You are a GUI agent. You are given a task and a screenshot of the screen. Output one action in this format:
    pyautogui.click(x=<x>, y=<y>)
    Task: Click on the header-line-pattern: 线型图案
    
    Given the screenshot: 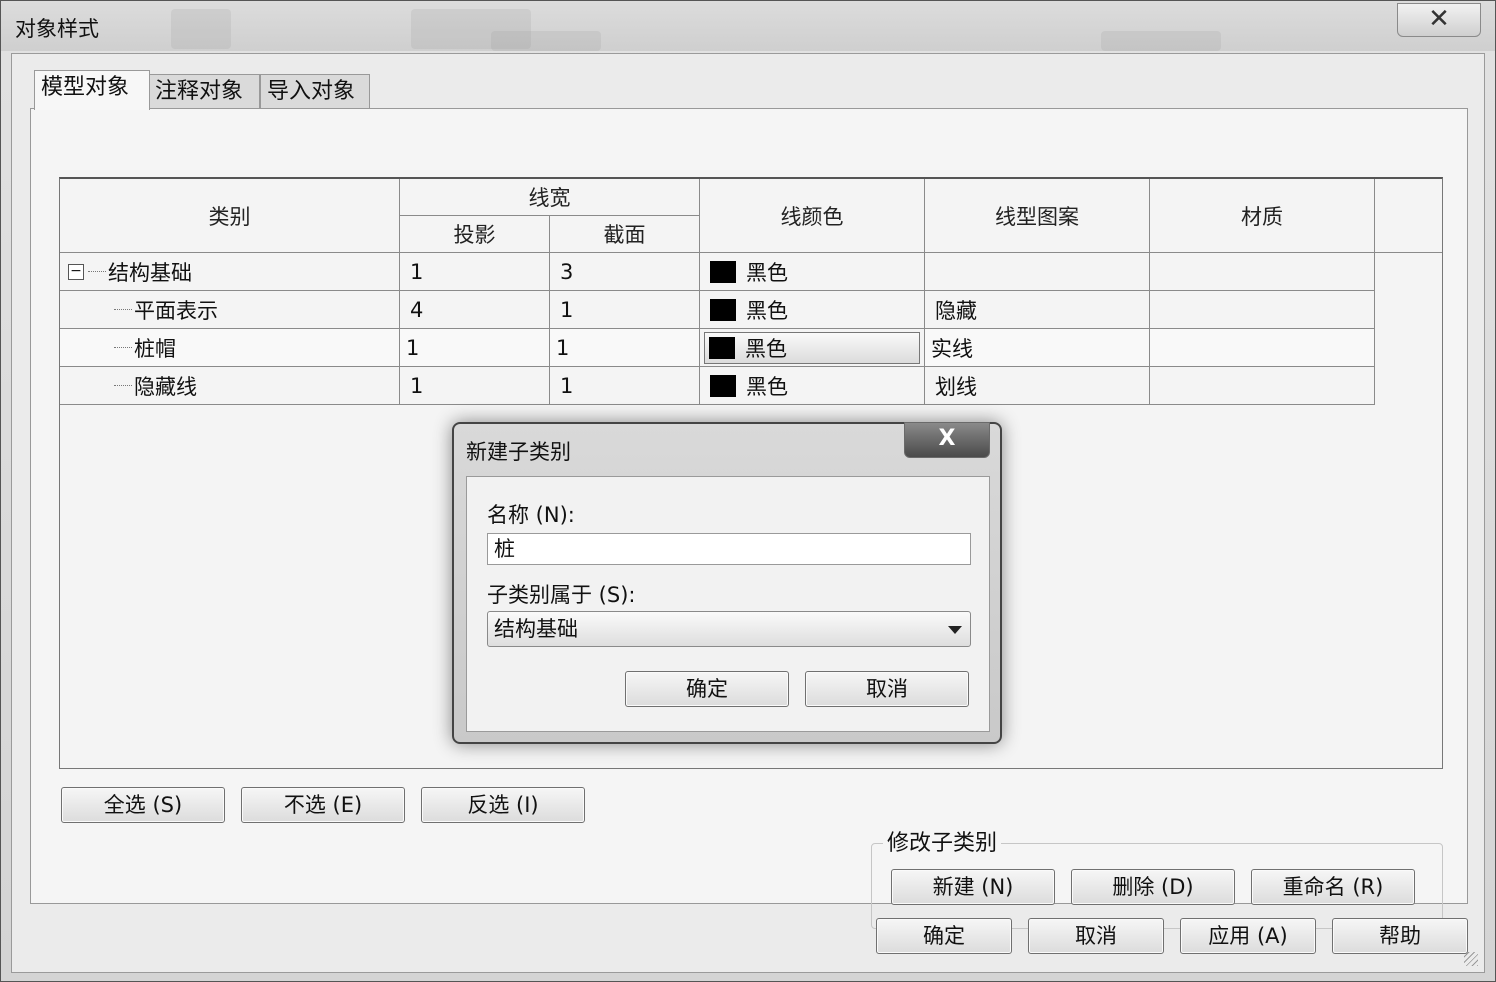 What is the action you would take?
    pyautogui.click(x=1037, y=216)
    